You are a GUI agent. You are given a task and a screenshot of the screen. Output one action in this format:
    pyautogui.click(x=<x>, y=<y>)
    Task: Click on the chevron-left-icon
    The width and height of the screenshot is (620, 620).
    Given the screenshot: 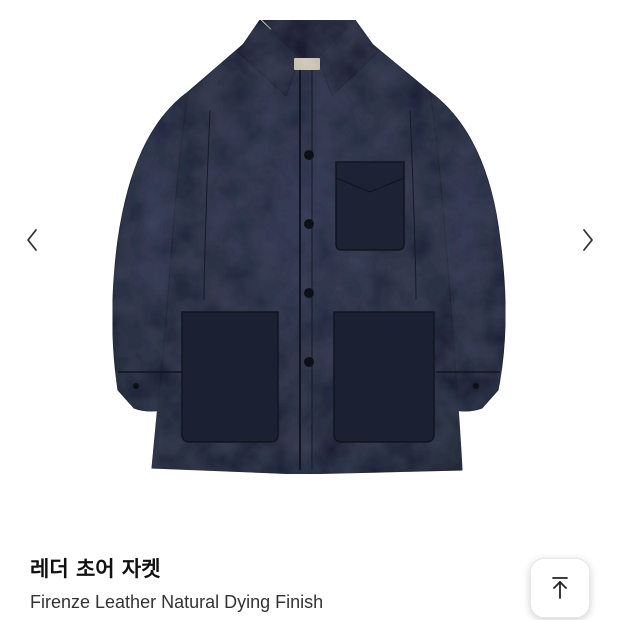 What is the action you would take?
    pyautogui.click(x=32, y=240)
    